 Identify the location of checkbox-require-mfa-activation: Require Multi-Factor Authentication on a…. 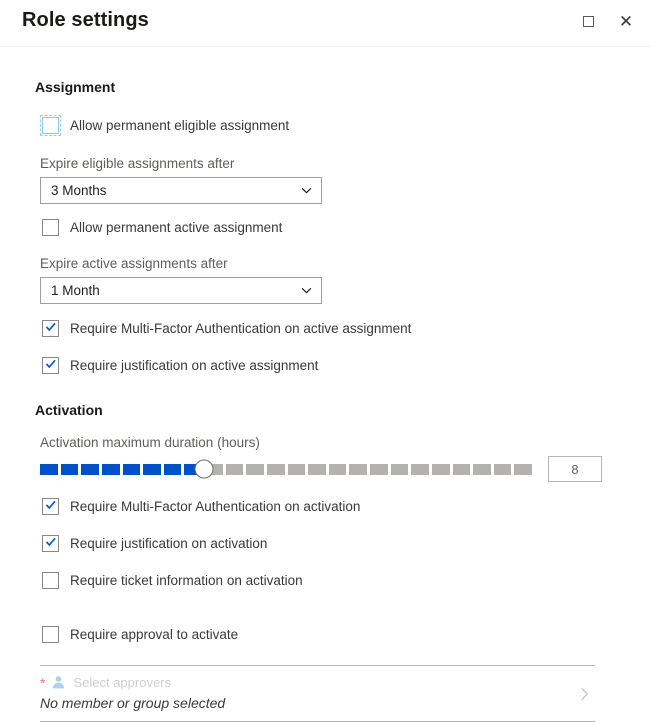
(335, 506).